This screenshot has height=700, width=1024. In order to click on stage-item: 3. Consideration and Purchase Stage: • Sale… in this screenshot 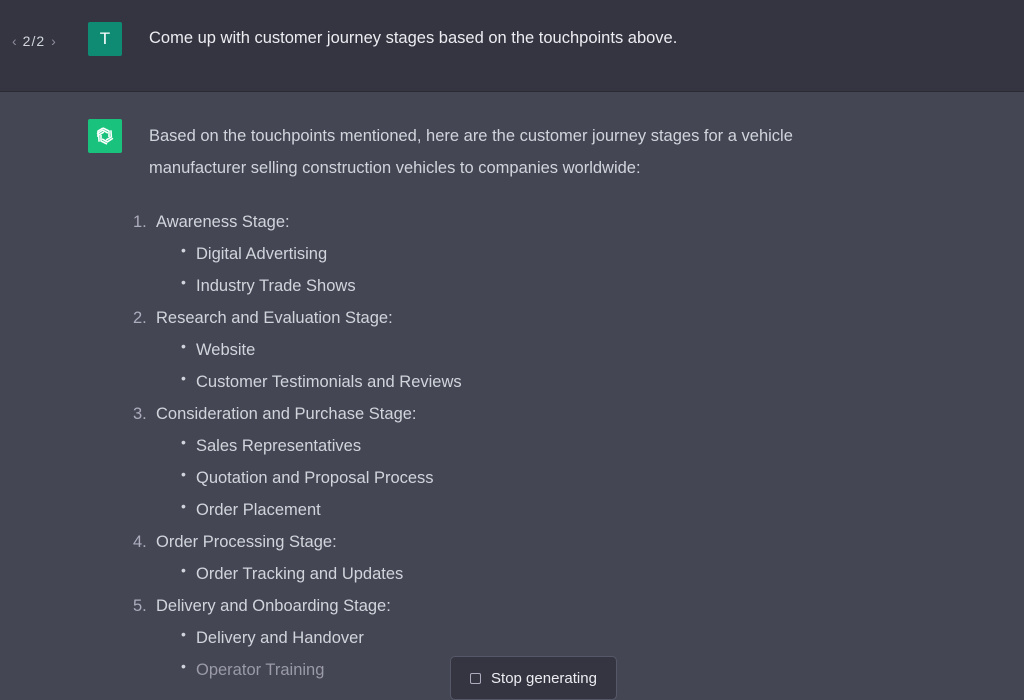, I will do `click(511, 462)`.